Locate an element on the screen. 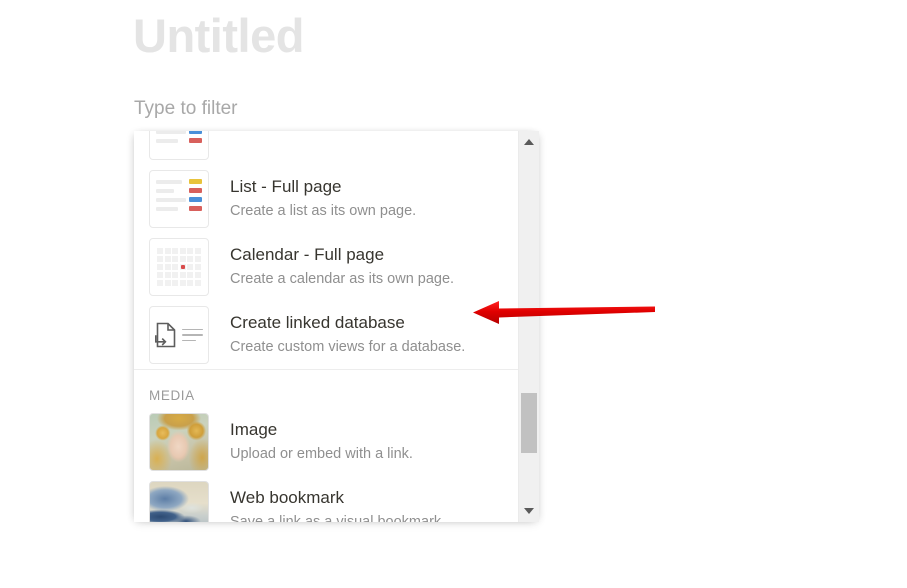 The image size is (907, 588). menu-item-image: Image Upload or embed with a link. is located at coordinates (326, 442).